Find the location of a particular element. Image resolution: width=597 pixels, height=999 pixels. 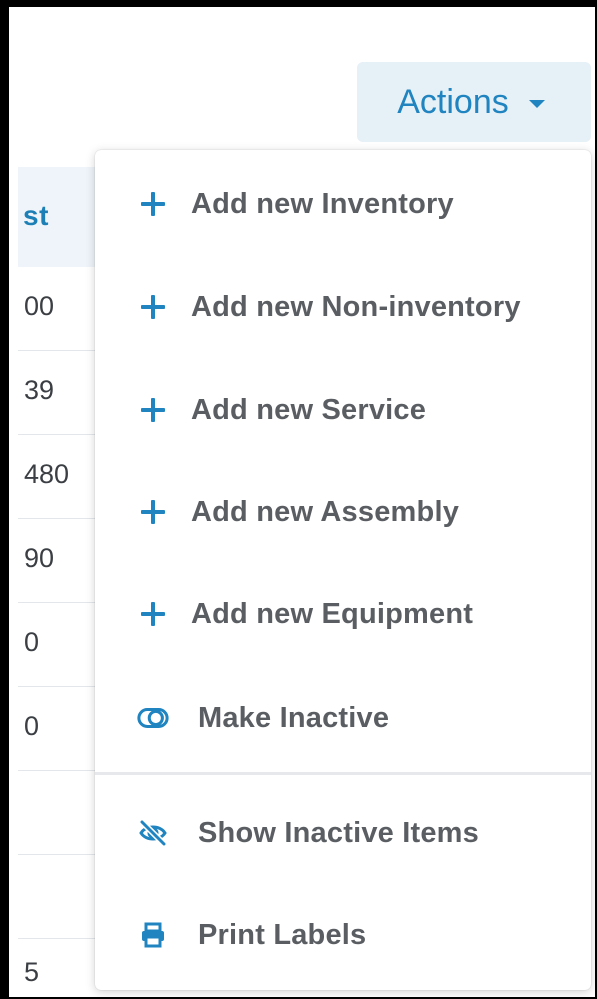

menu-item-add-new-inventory: Add new Inventory is located at coordinates (343, 204).